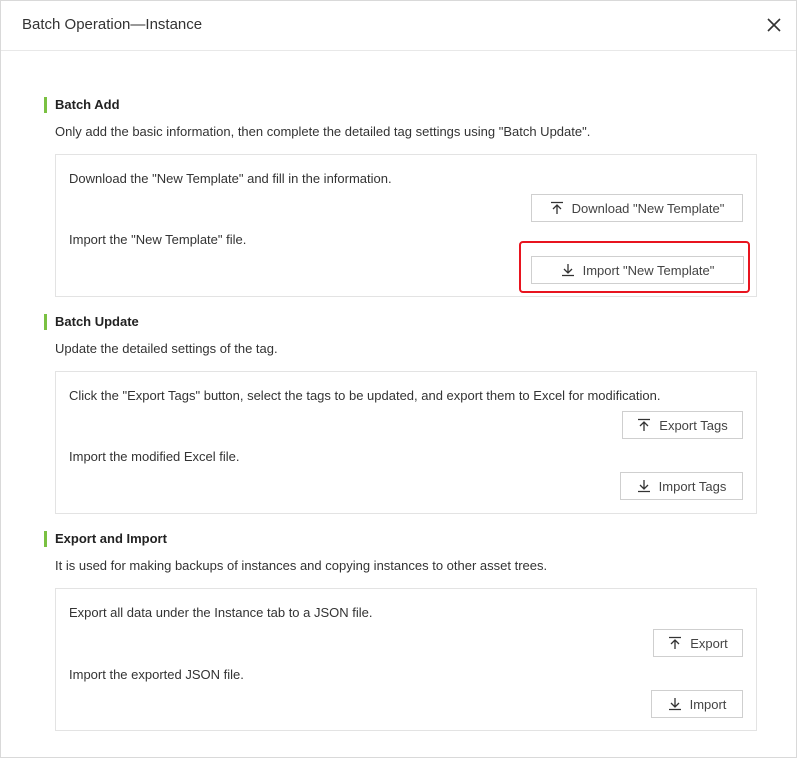 This screenshot has width=797, height=758. I want to click on dialog-header: Batch Operation—Instance, so click(398, 26).